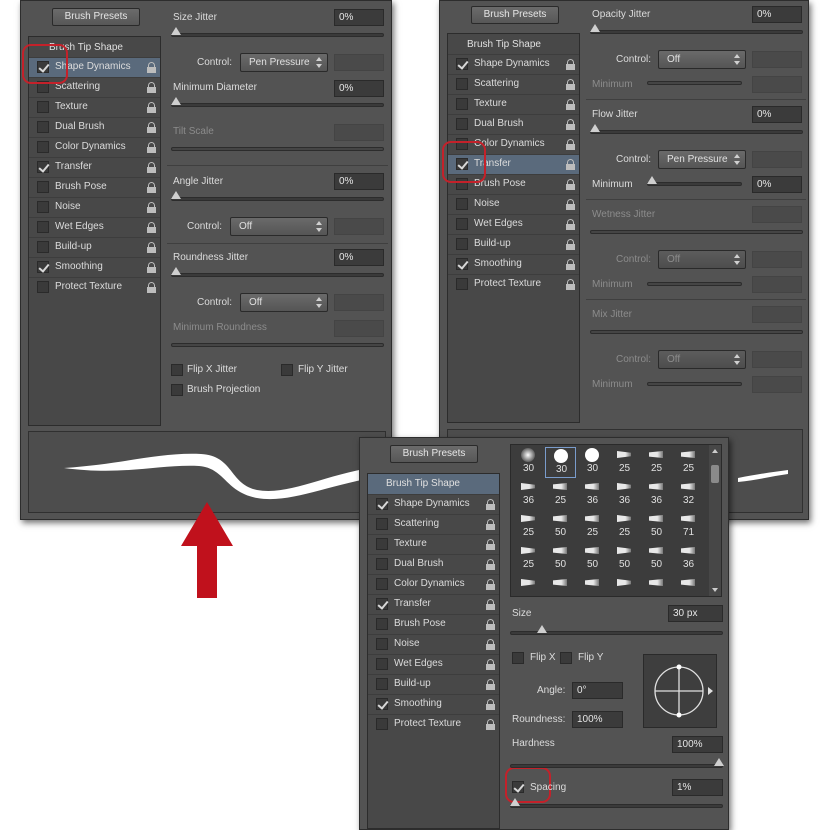 Image resolution: width=830 pixels, height=830 pixels. Describe the element at coordinates (697, 744) in the screenshot. I see `hardness-field: 100%` at that location.